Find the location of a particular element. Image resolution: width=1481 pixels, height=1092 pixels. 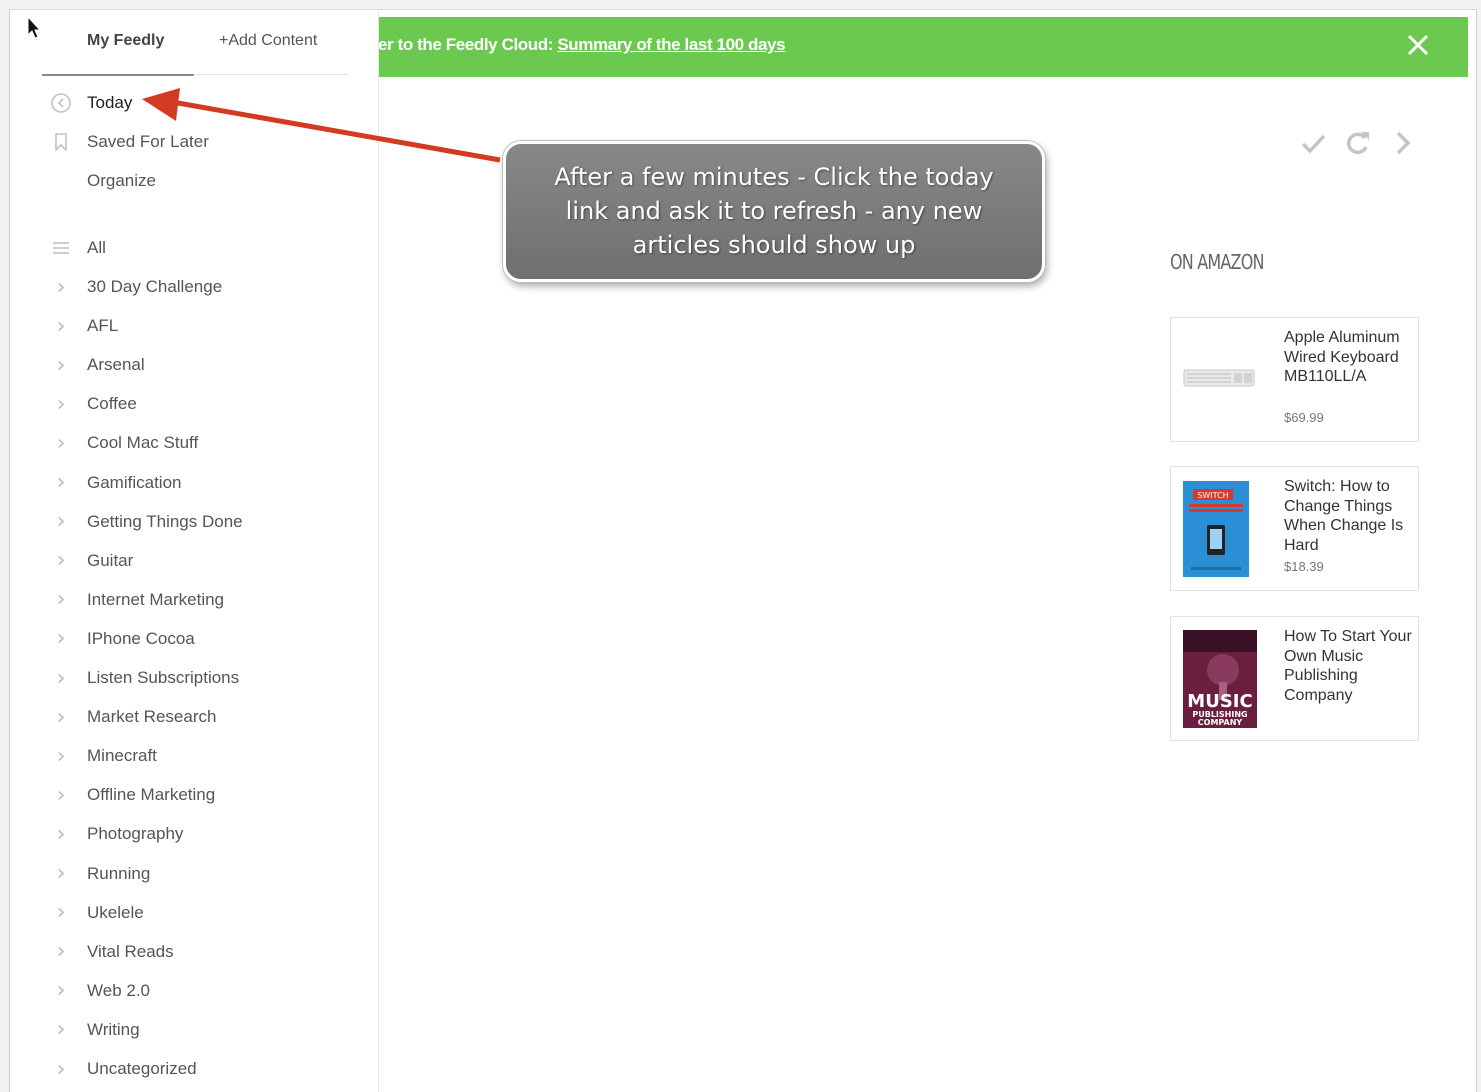

refresh-icon is located at coordinates (1358, 143).